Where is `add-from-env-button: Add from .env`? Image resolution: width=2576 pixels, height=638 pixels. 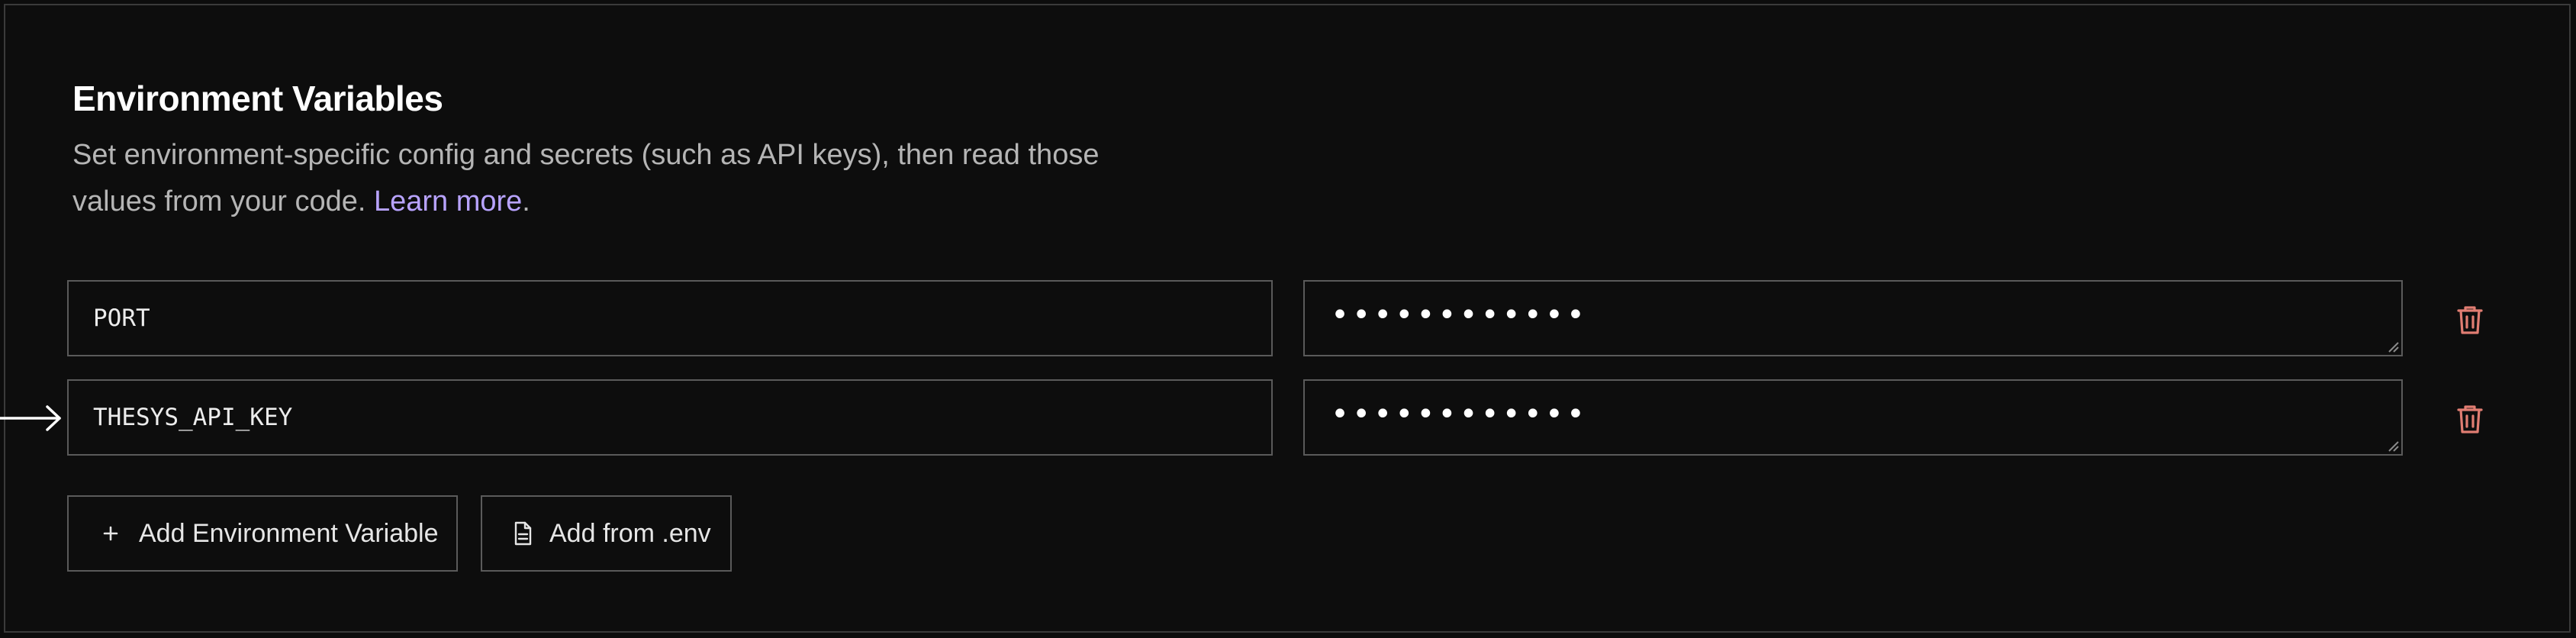
add-from-env-button: Add from .env is located at coordinates (606, 533).